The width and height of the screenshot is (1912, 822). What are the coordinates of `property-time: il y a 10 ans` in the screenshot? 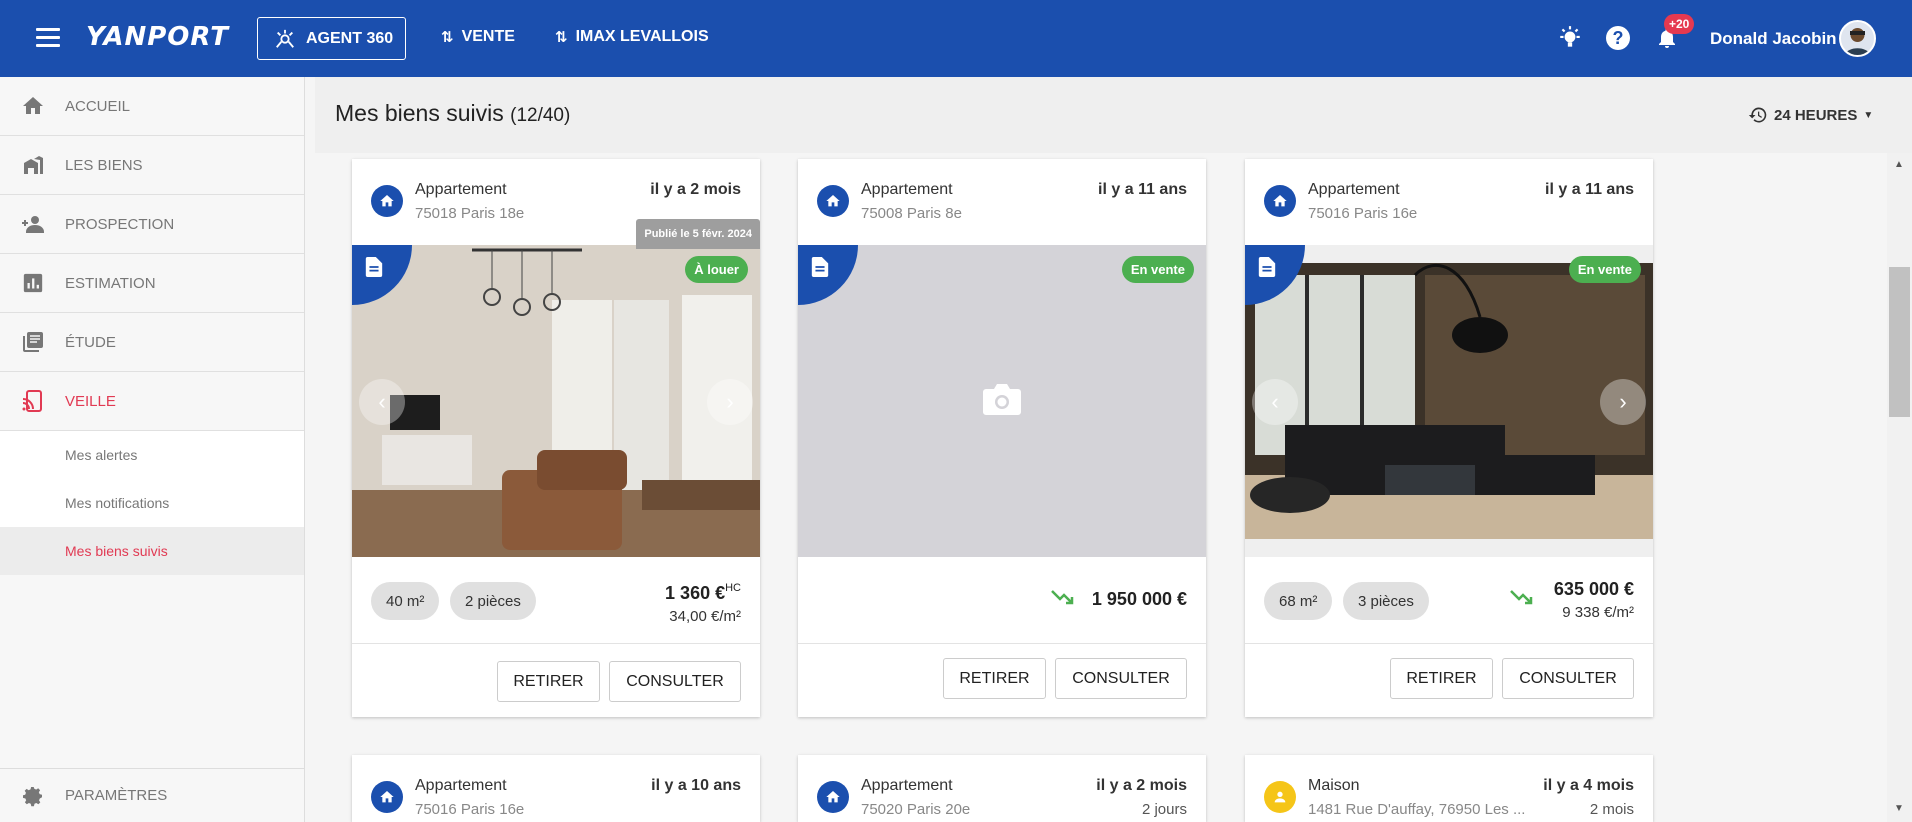 It's located at (696, 785).